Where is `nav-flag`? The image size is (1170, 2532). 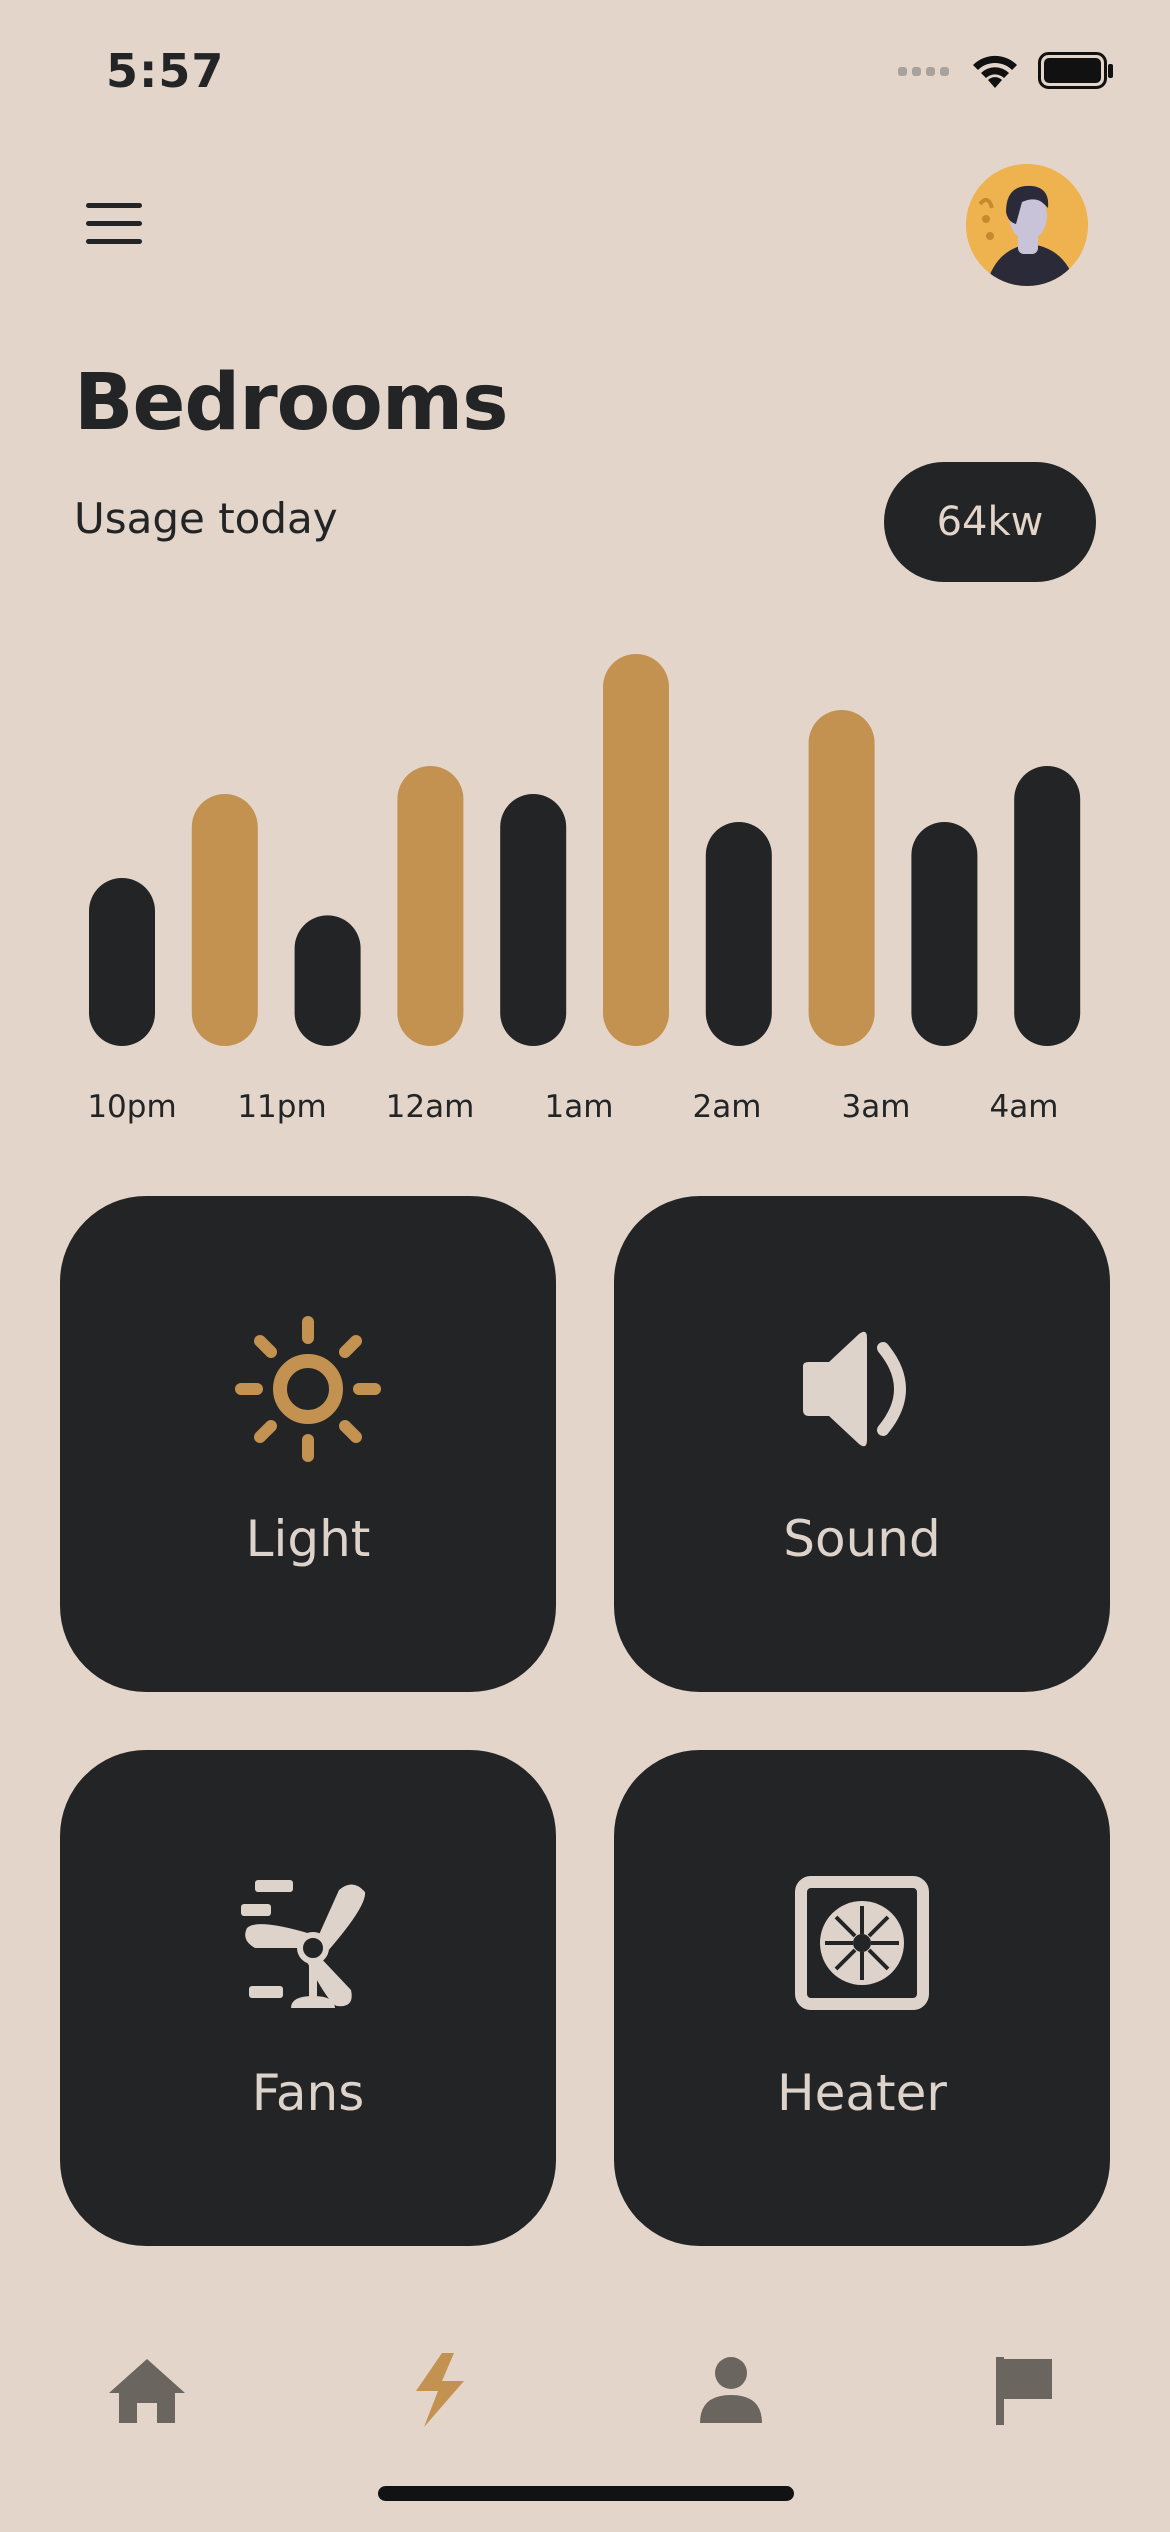 nav-flag is located at coordinates (1025, 2390).